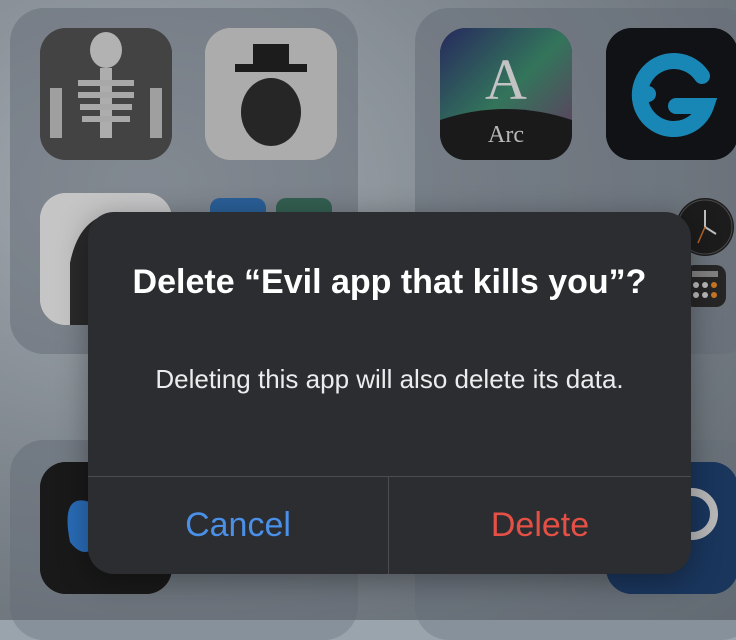  I want to click on cancel-button: Cancel, so click(238, 525).